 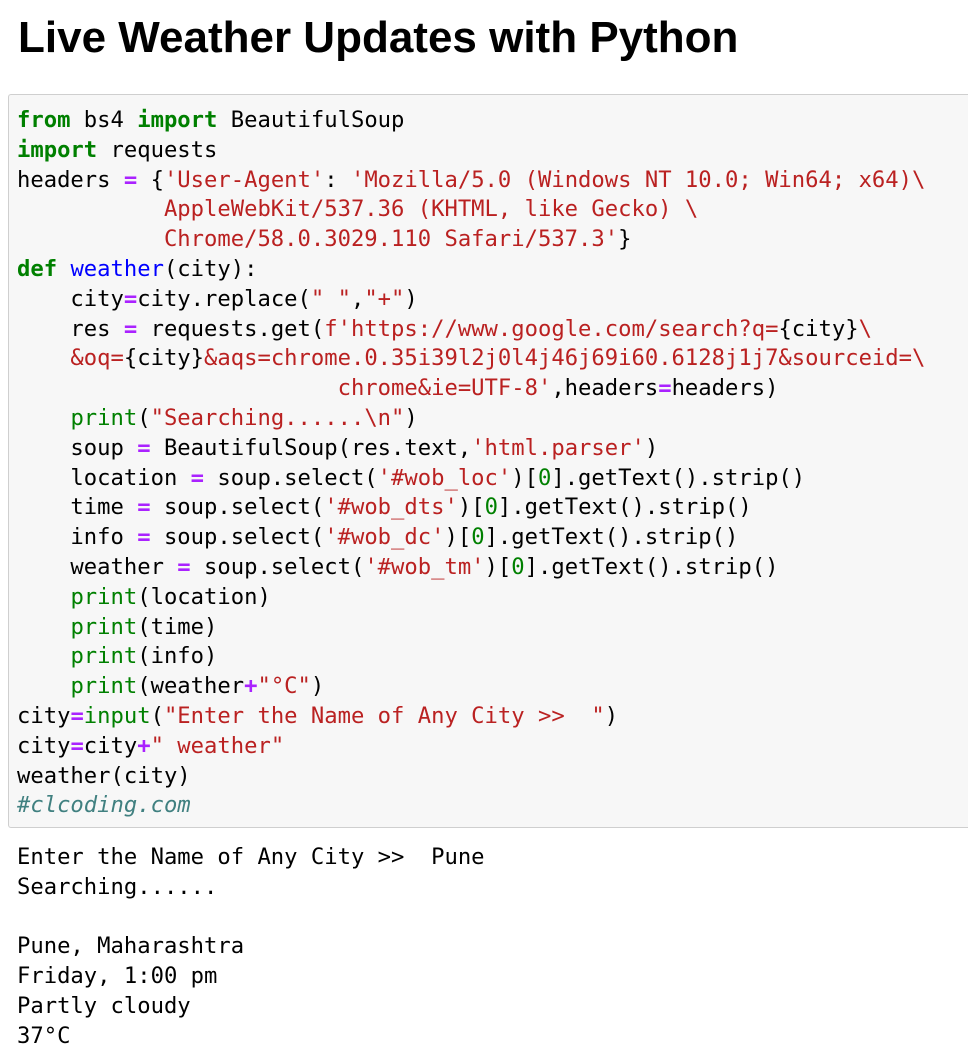 What do you see at coordinates (471, 270) in the screenshot?
I see `code-line: def weather(city):` at bounding box center [471, 270].